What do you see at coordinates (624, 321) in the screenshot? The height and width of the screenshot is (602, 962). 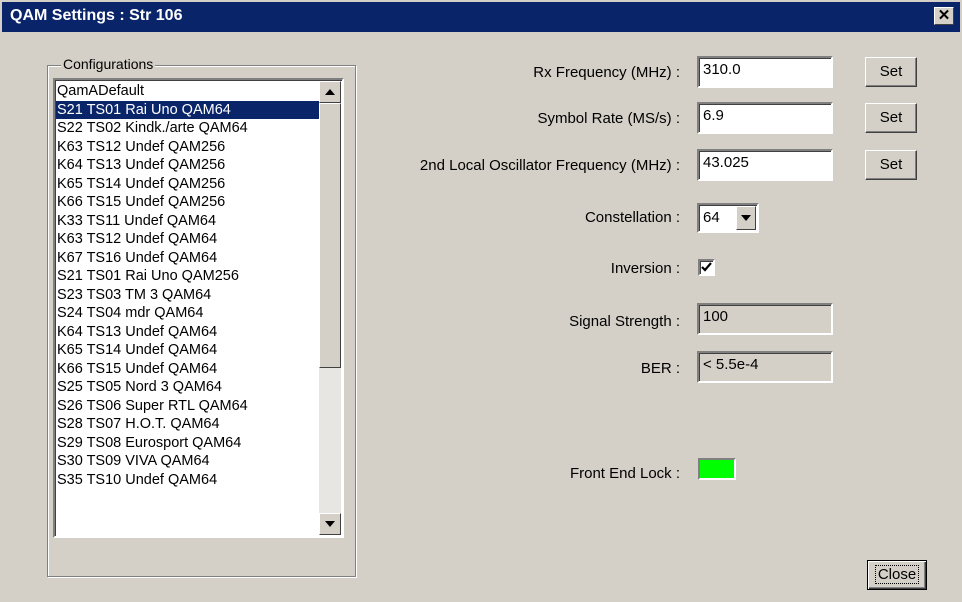 I see `signal-strength-label: Signal Strength :` at bounding box center [624, 321].